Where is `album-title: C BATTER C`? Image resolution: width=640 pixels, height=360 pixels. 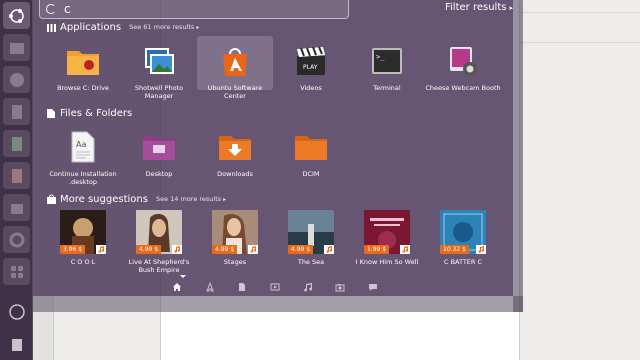
album-title: C BATTER C is located at coordinates (463, 262).